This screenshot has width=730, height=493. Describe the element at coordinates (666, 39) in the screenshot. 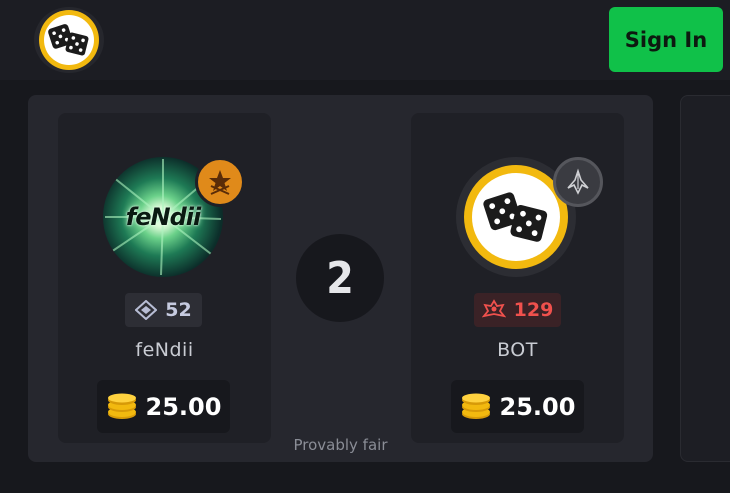

I see `sign-in-button: Sign In` at that location.